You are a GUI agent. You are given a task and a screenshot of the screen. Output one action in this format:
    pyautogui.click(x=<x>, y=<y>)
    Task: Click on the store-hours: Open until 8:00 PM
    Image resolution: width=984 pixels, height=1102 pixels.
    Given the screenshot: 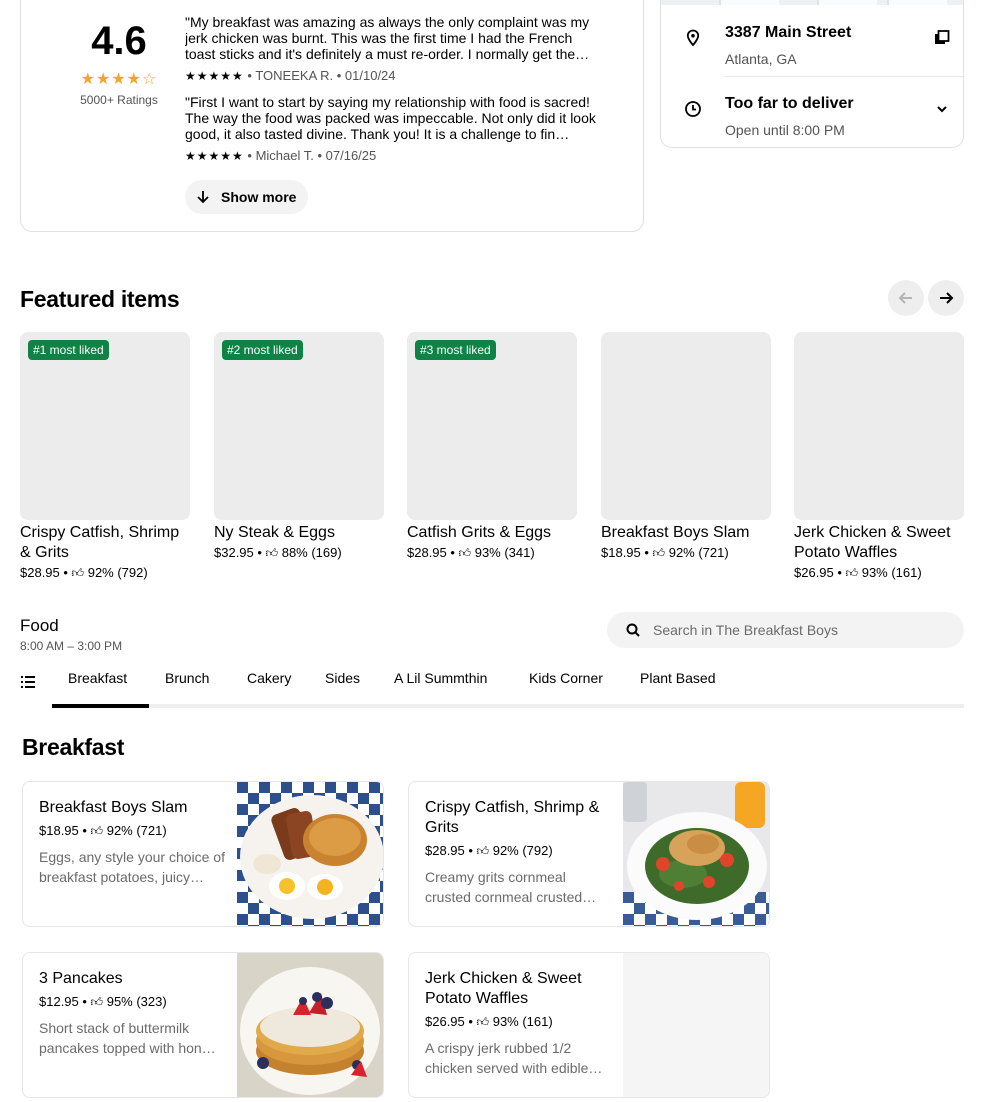 What is the action you would take?
    pyautogui.click(x=785, y=130)
    